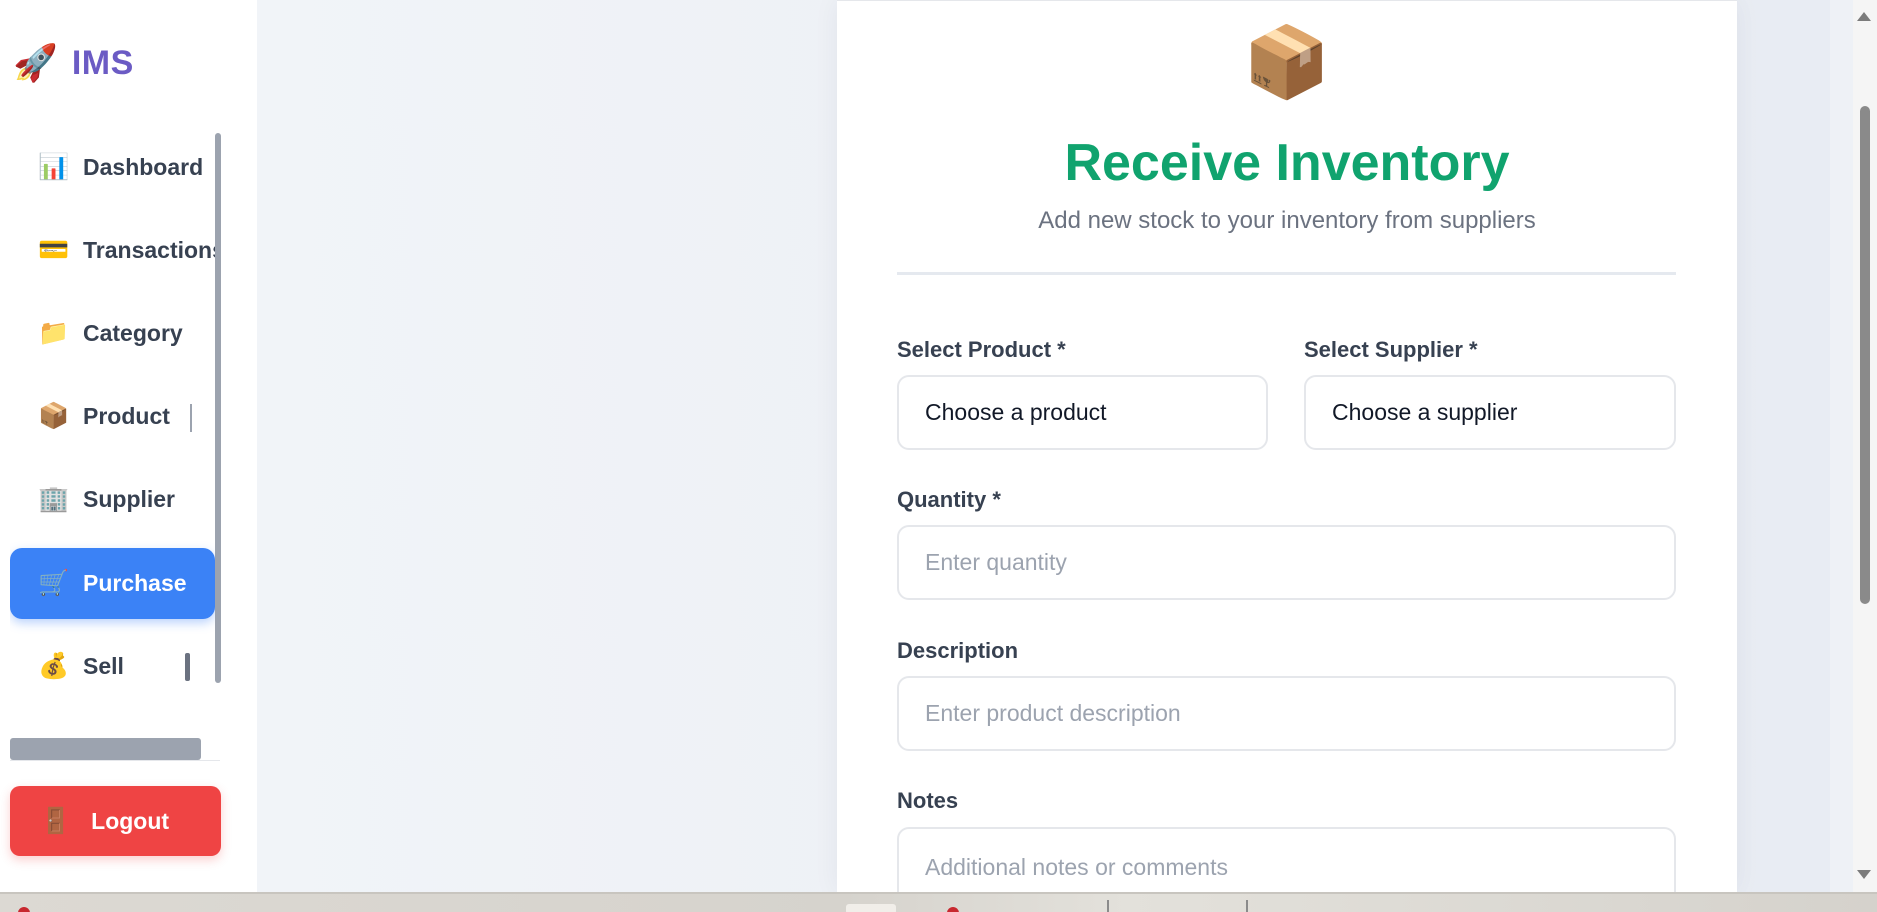 The width and height of the screenshot is (1877, 912). I want to click on sidebar-item-label: Purchase, so click(135, 583).